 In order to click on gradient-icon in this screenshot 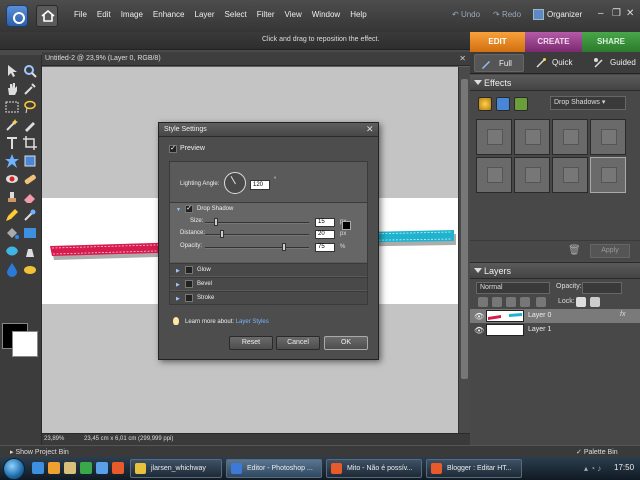, I will do `click(30, 233)`.